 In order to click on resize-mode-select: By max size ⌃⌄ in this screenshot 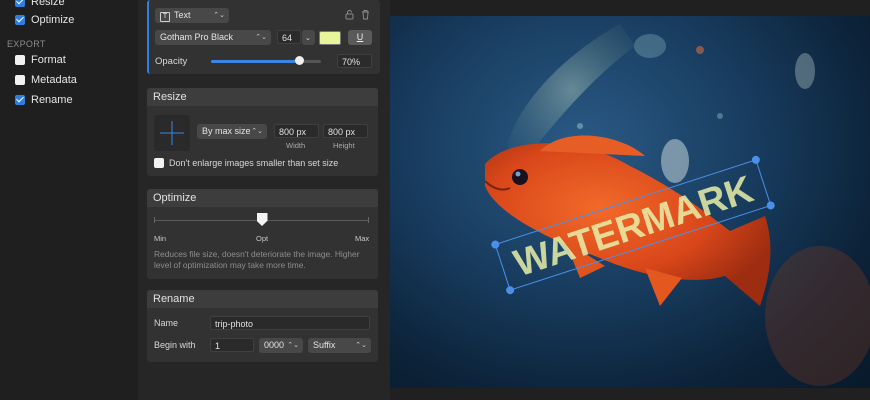, I will do `click(232, 131)`.